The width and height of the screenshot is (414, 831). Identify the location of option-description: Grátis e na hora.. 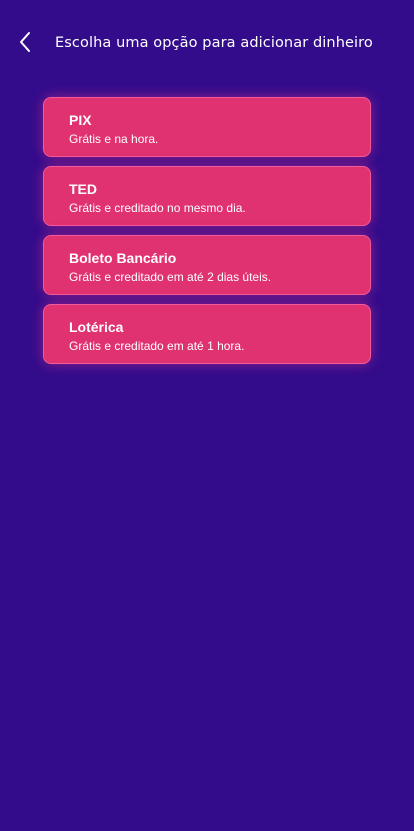
(114, 139).